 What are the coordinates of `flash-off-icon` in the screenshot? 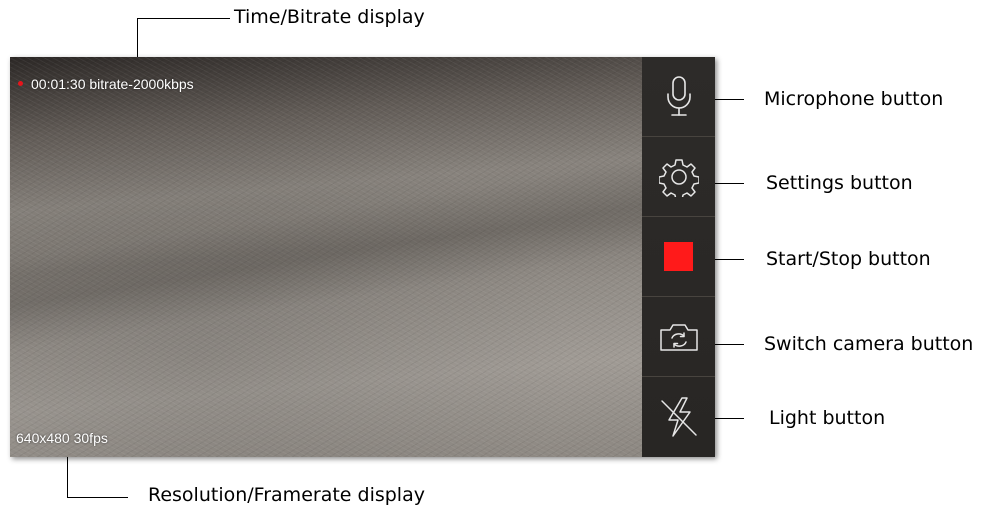 It's located at (679, 417).